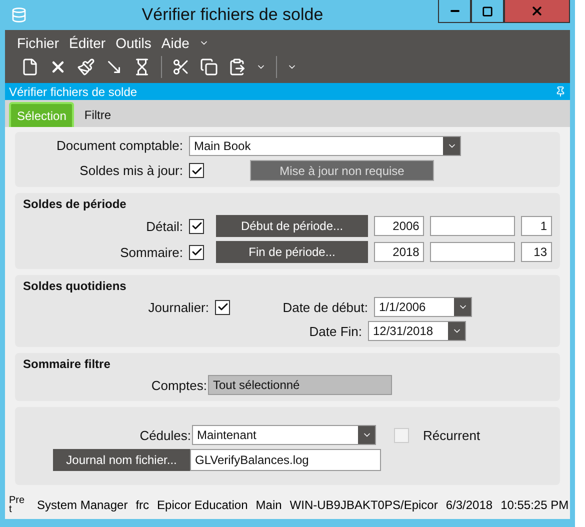 This screenshot has width=585, height=527. I want to click on accounts-field: Tout sélectionné, so click(300, 385).